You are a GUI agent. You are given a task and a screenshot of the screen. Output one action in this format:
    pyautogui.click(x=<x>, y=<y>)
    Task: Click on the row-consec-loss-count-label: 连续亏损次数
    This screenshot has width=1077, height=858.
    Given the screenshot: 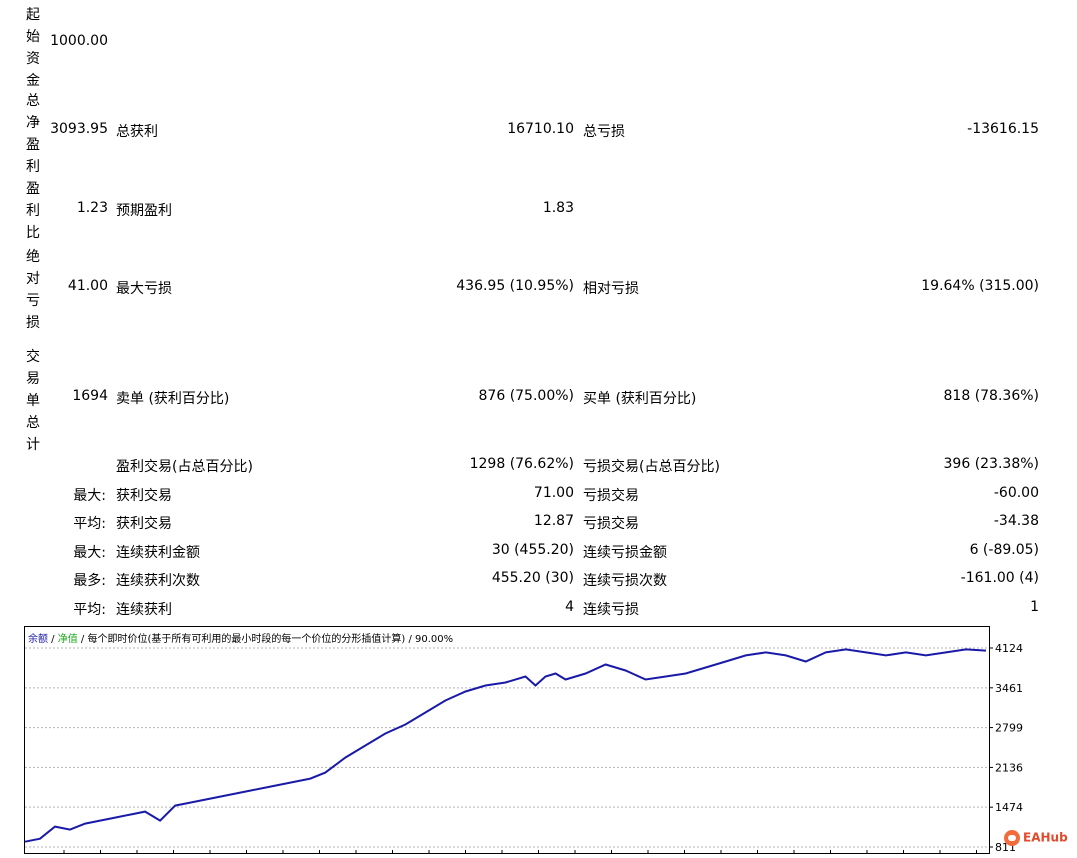 What is the action you would take?
    pyautogui.click(x=625, y=581)
    